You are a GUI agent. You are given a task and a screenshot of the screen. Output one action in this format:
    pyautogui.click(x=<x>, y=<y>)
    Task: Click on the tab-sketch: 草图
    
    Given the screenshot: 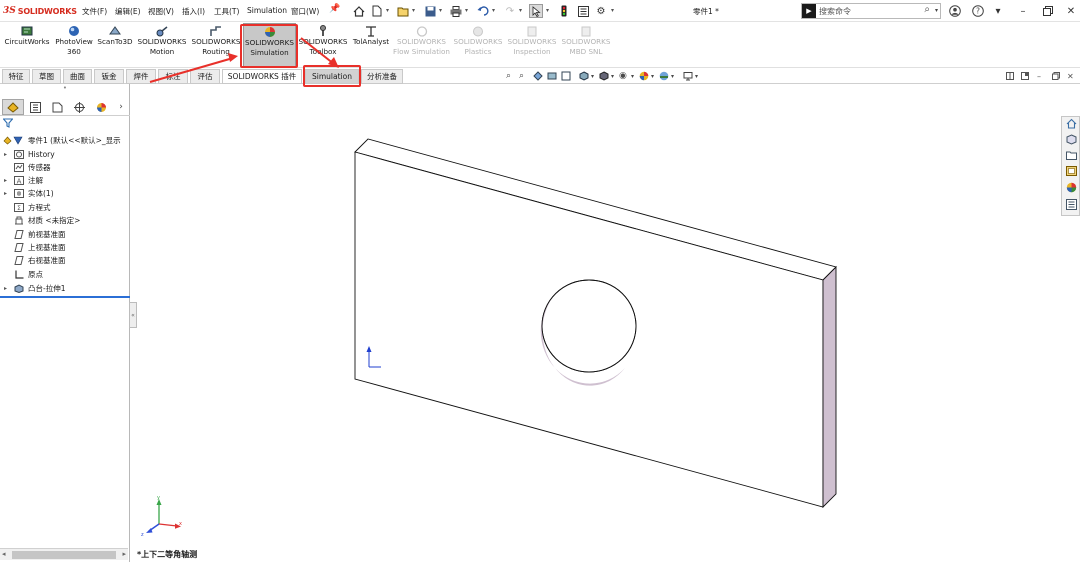 What is the action you would take?
    pyautogui.click(x=46, y=76)
    